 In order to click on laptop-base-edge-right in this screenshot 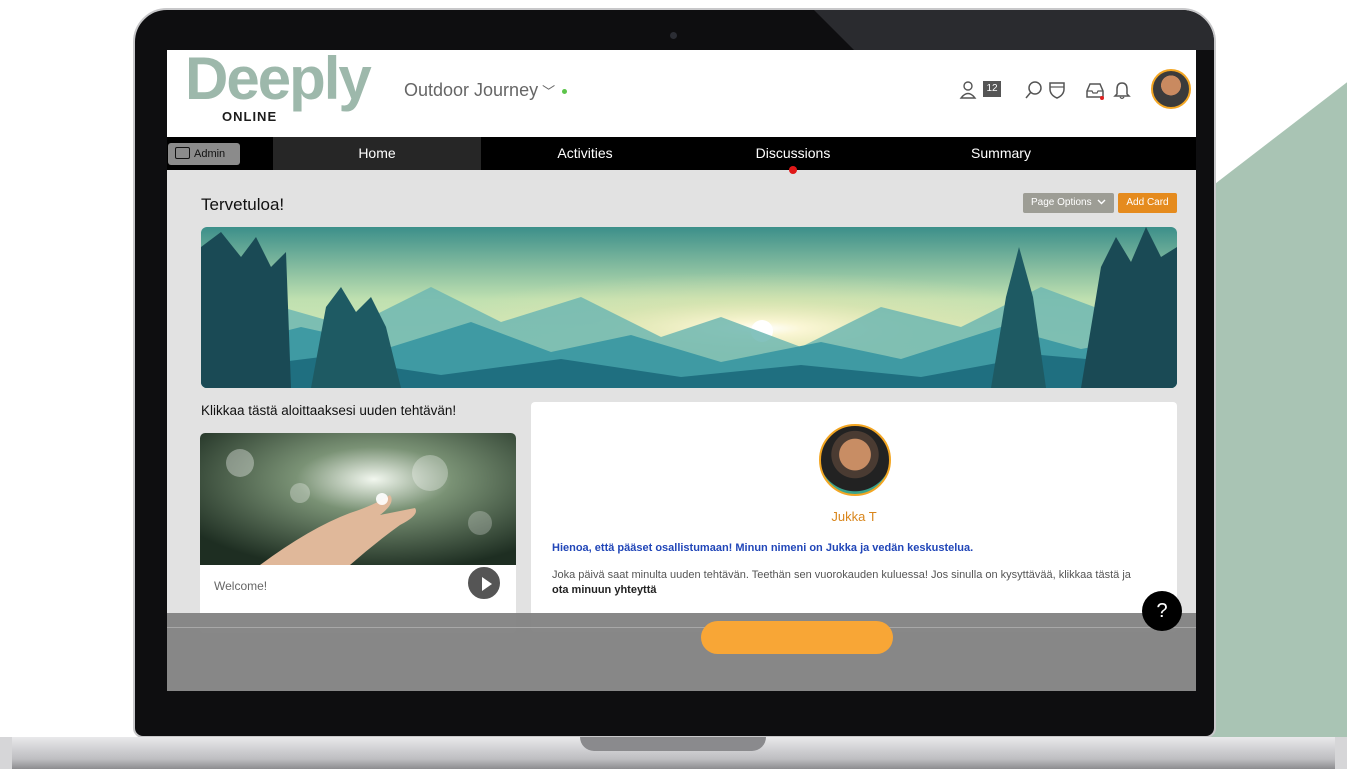, I will do `click(1341, 753)`.